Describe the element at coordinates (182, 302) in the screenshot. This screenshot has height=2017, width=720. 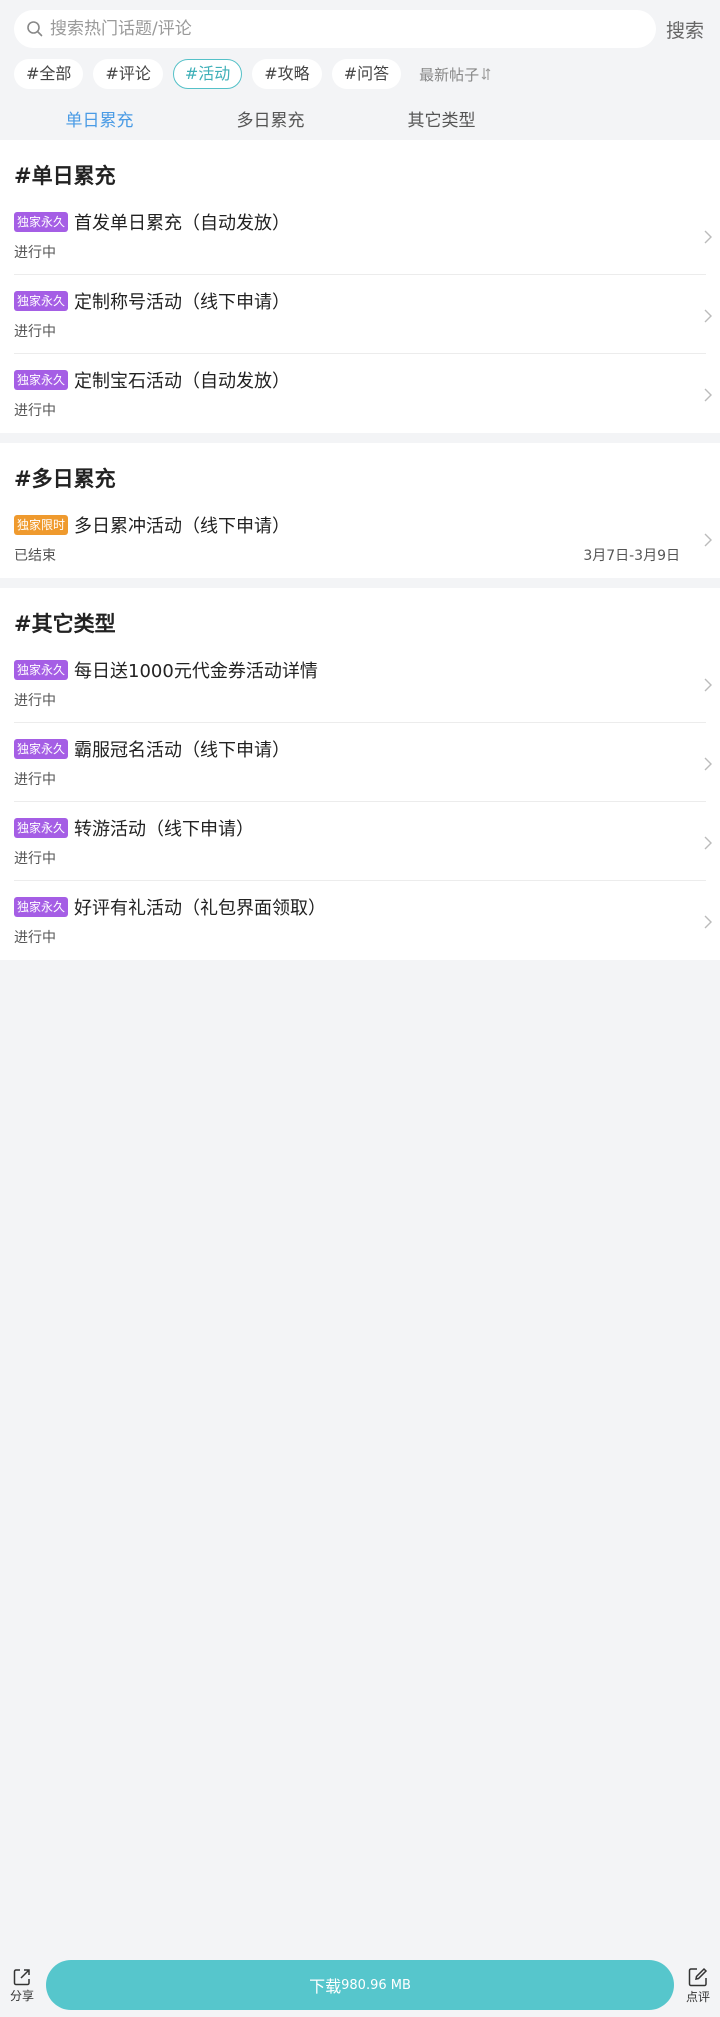
I see `item-title: 定制称号活动（线下申请）` at that location.